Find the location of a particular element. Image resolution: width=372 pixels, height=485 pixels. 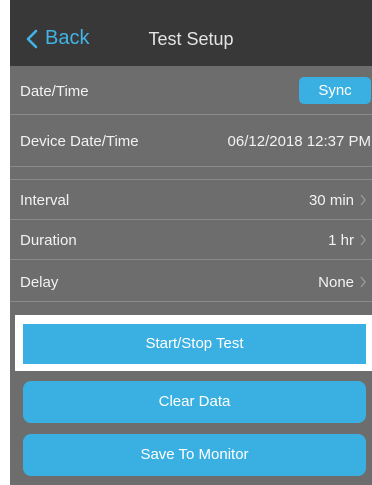

date-time-row: Date/Time Sync is located at coordinates (191, 91).